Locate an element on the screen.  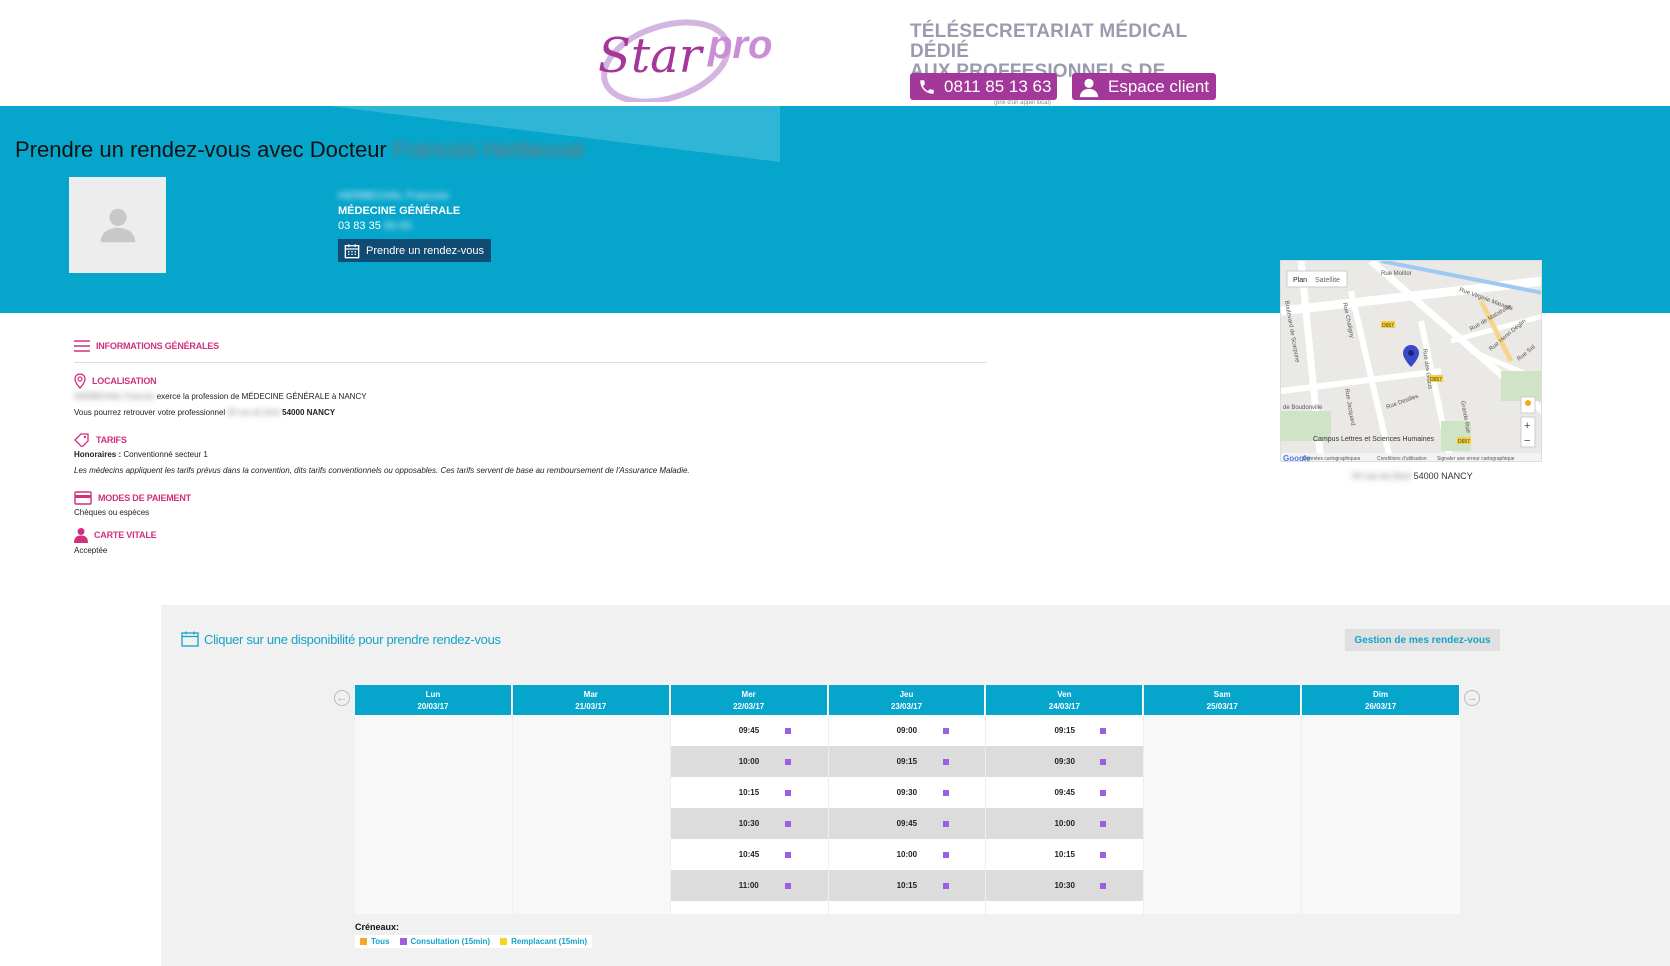
tagline-line1: TÉLÉSECRETARIAT MÉDICAL DÉDIÉ is located at coordinates (1048, 41).